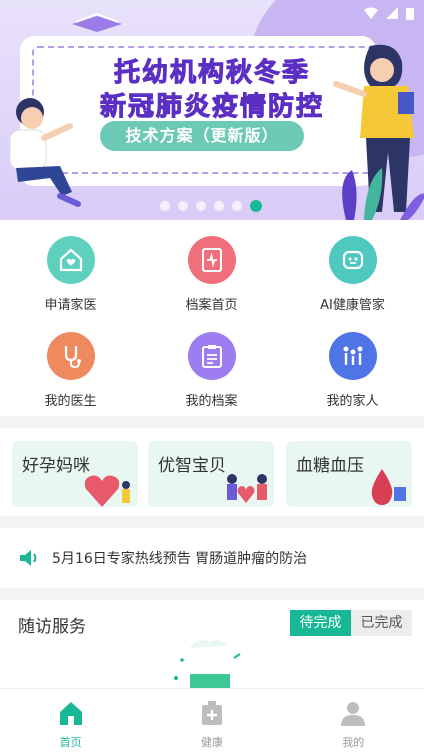 The height and width of the screenshot is (754, 424). What do you see at coordinates (180, 559) in the screenshot?
I see `announcement-text: 5月16日专家热线预告 胃肠道肿瘤的防治` at bounding box center [180, 559].